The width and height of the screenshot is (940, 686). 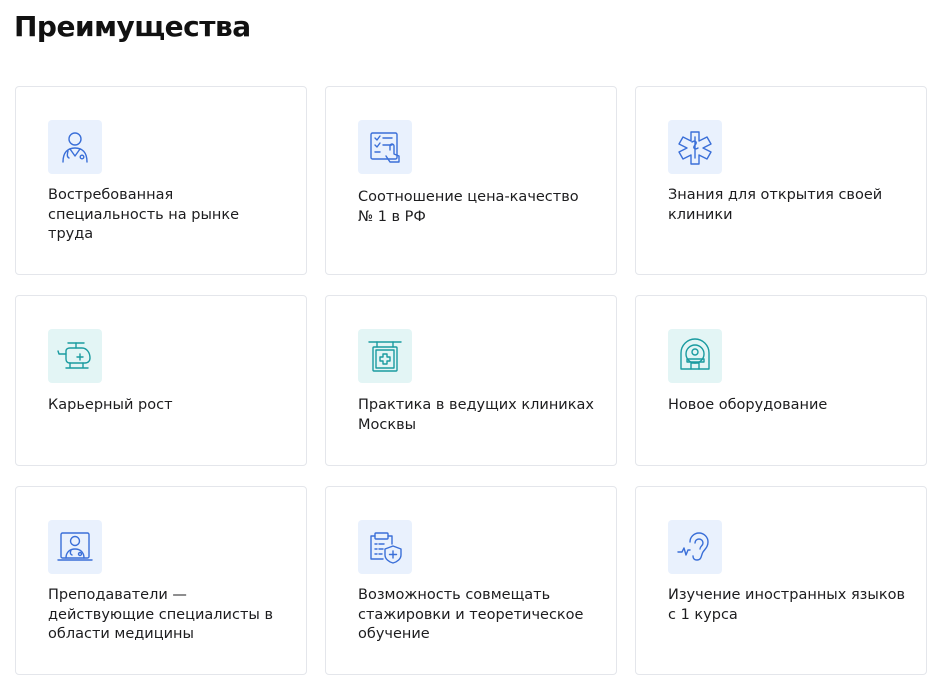 What do you see at coordinates (781, 180) in the screenshot?
I see `advantage-card: Знания для открытия своей клиники` at bounding box center [781, 180].